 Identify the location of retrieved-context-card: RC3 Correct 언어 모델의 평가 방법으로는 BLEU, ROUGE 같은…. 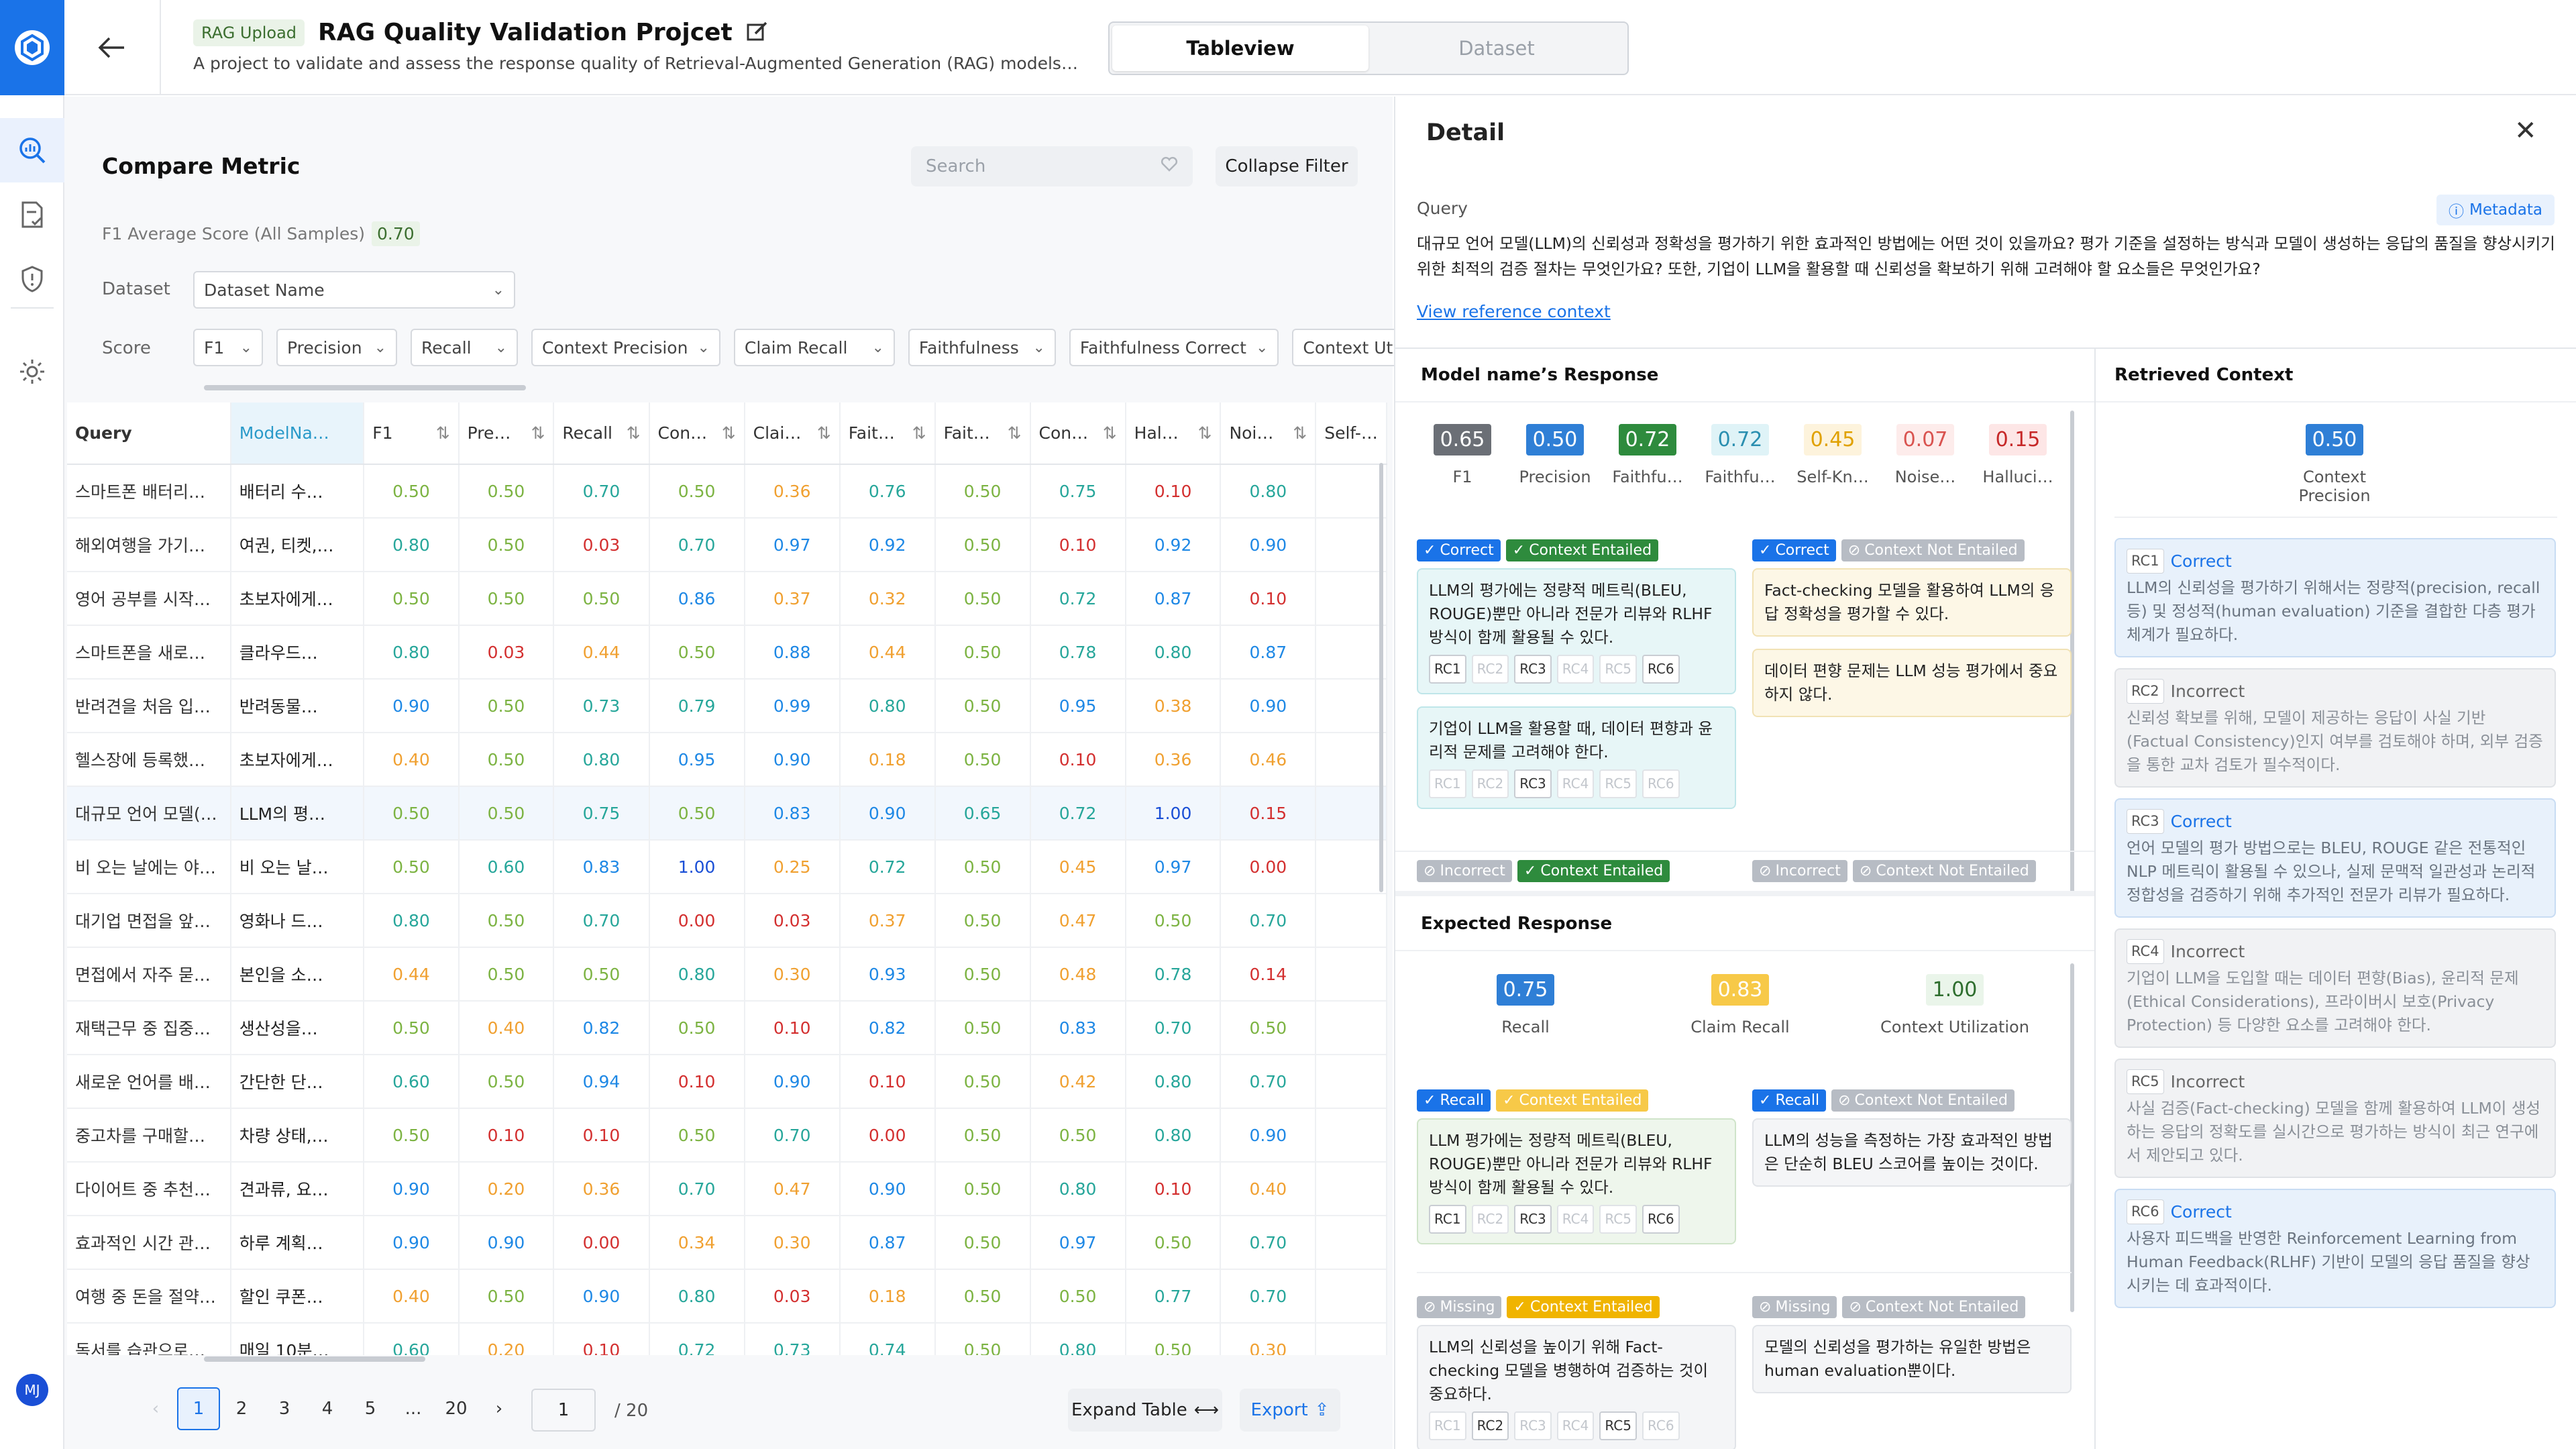
(2335, 858).